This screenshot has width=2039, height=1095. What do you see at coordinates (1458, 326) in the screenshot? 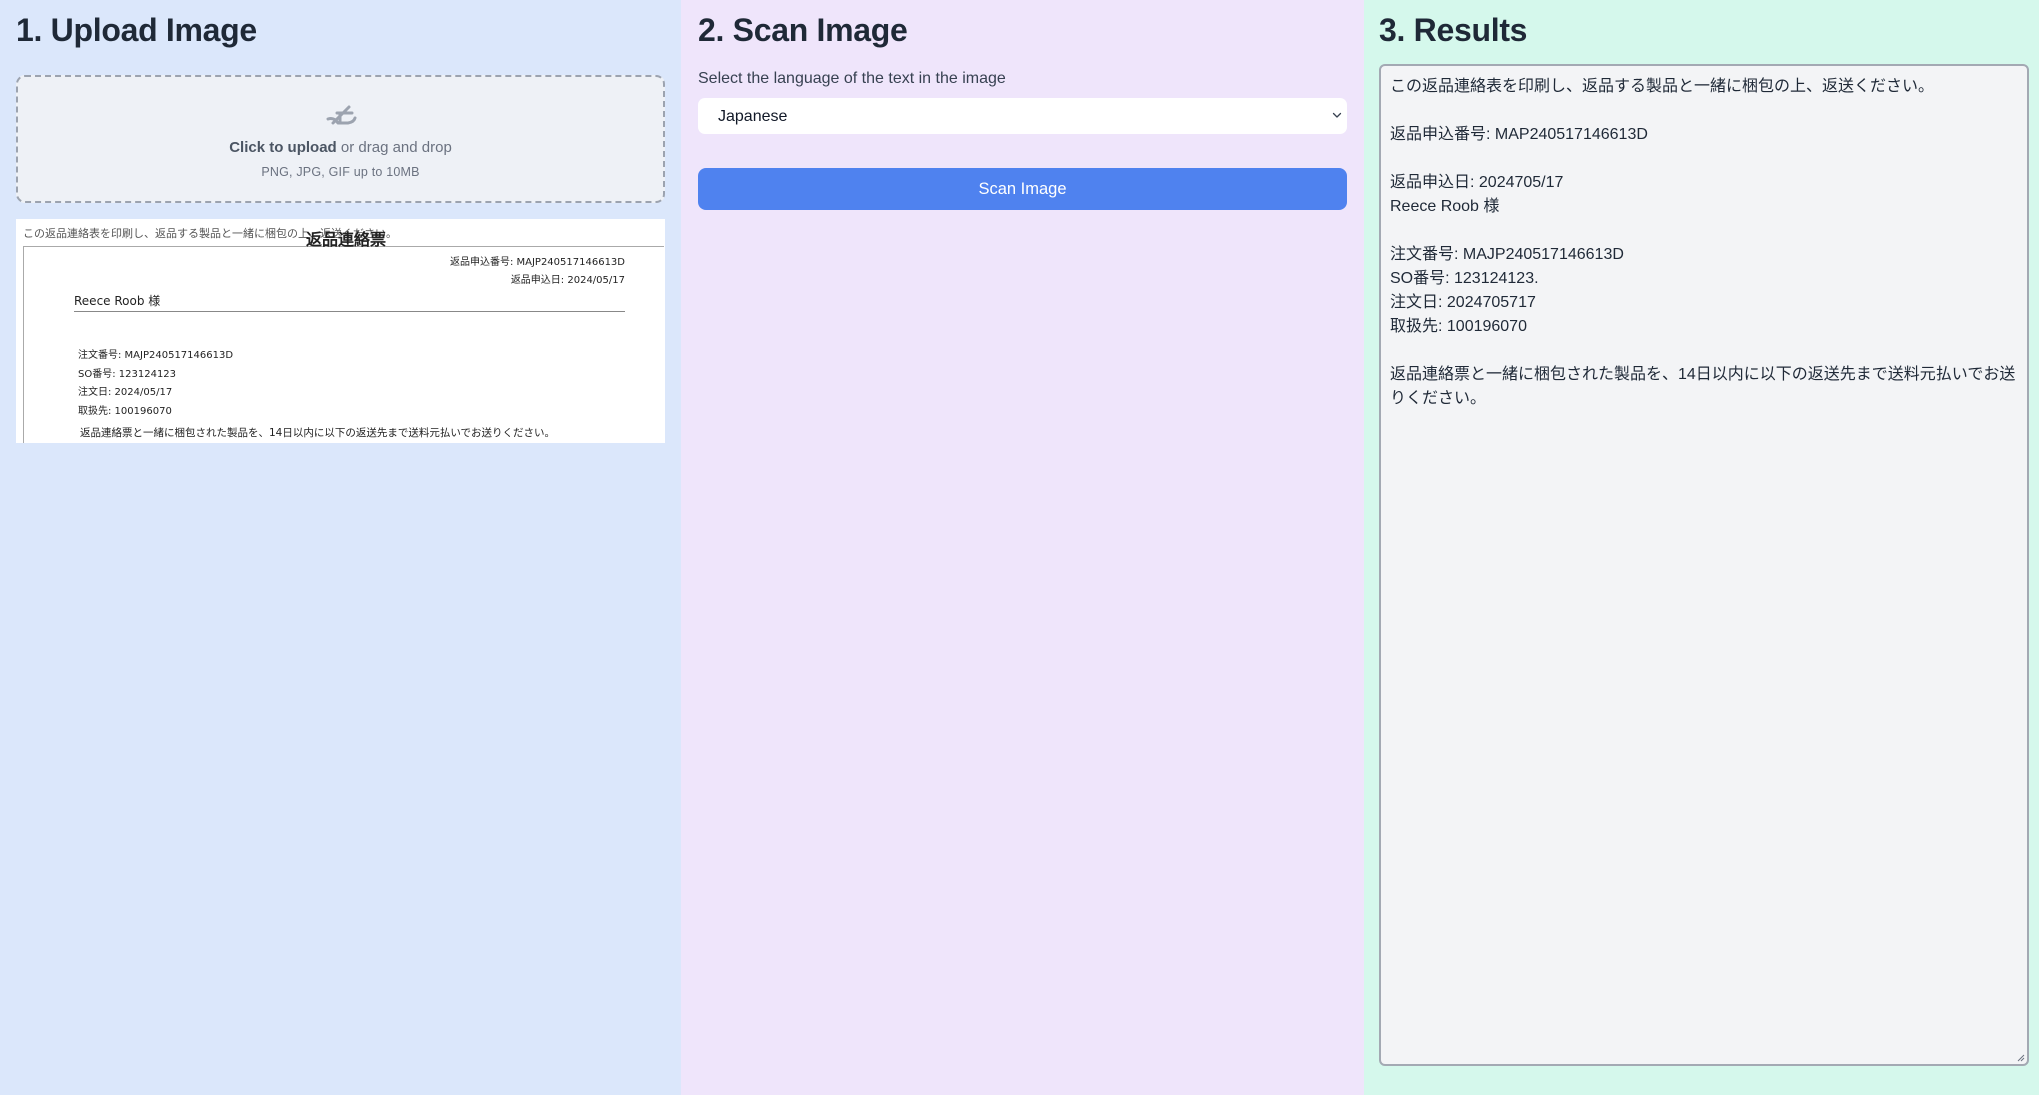
I see `result-line: 取扱先: 100196070` at bounding box center [1458, 326].